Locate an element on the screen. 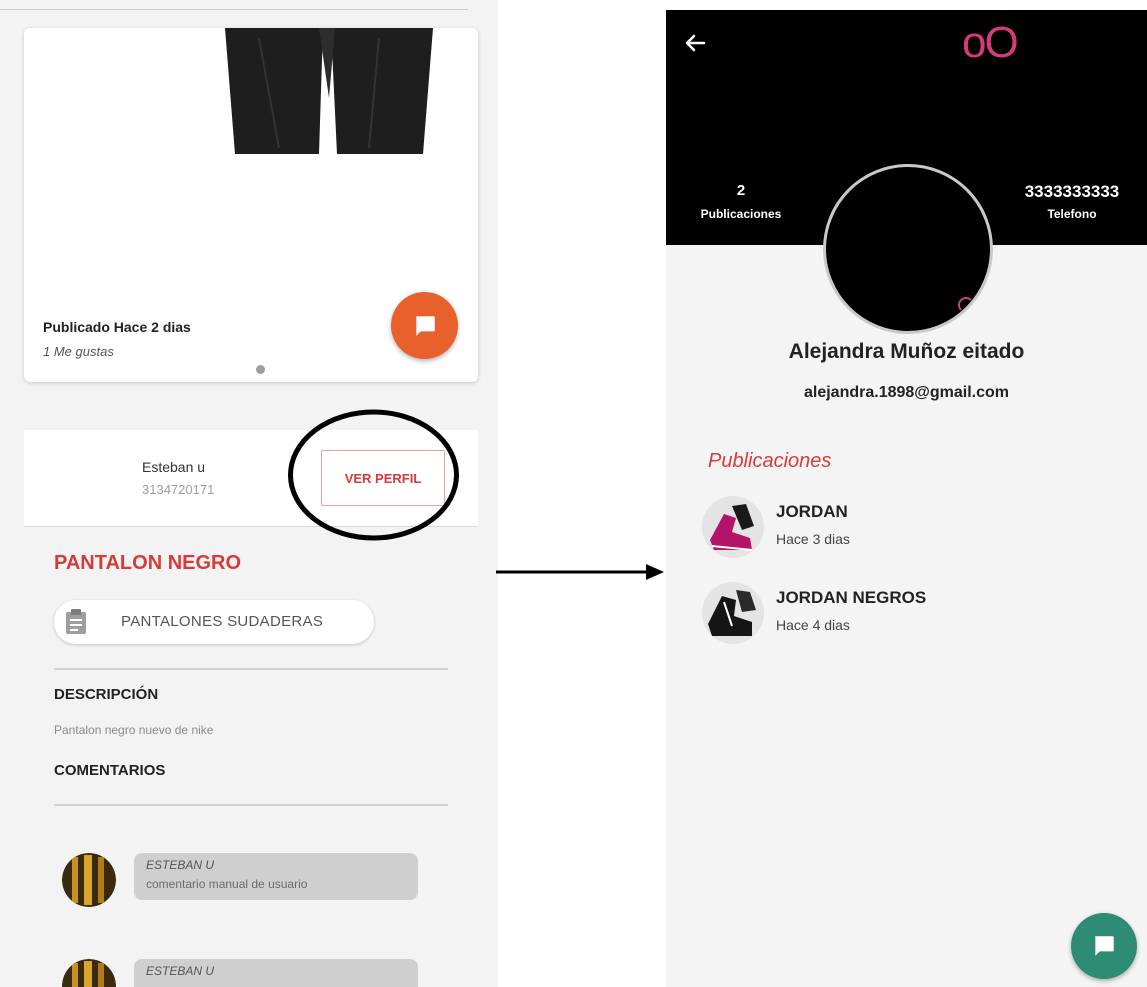 The image size is (1147, 987). publication-item: JORDAN NEGROS Hace 4 dias is located at coordinates (912, 616).